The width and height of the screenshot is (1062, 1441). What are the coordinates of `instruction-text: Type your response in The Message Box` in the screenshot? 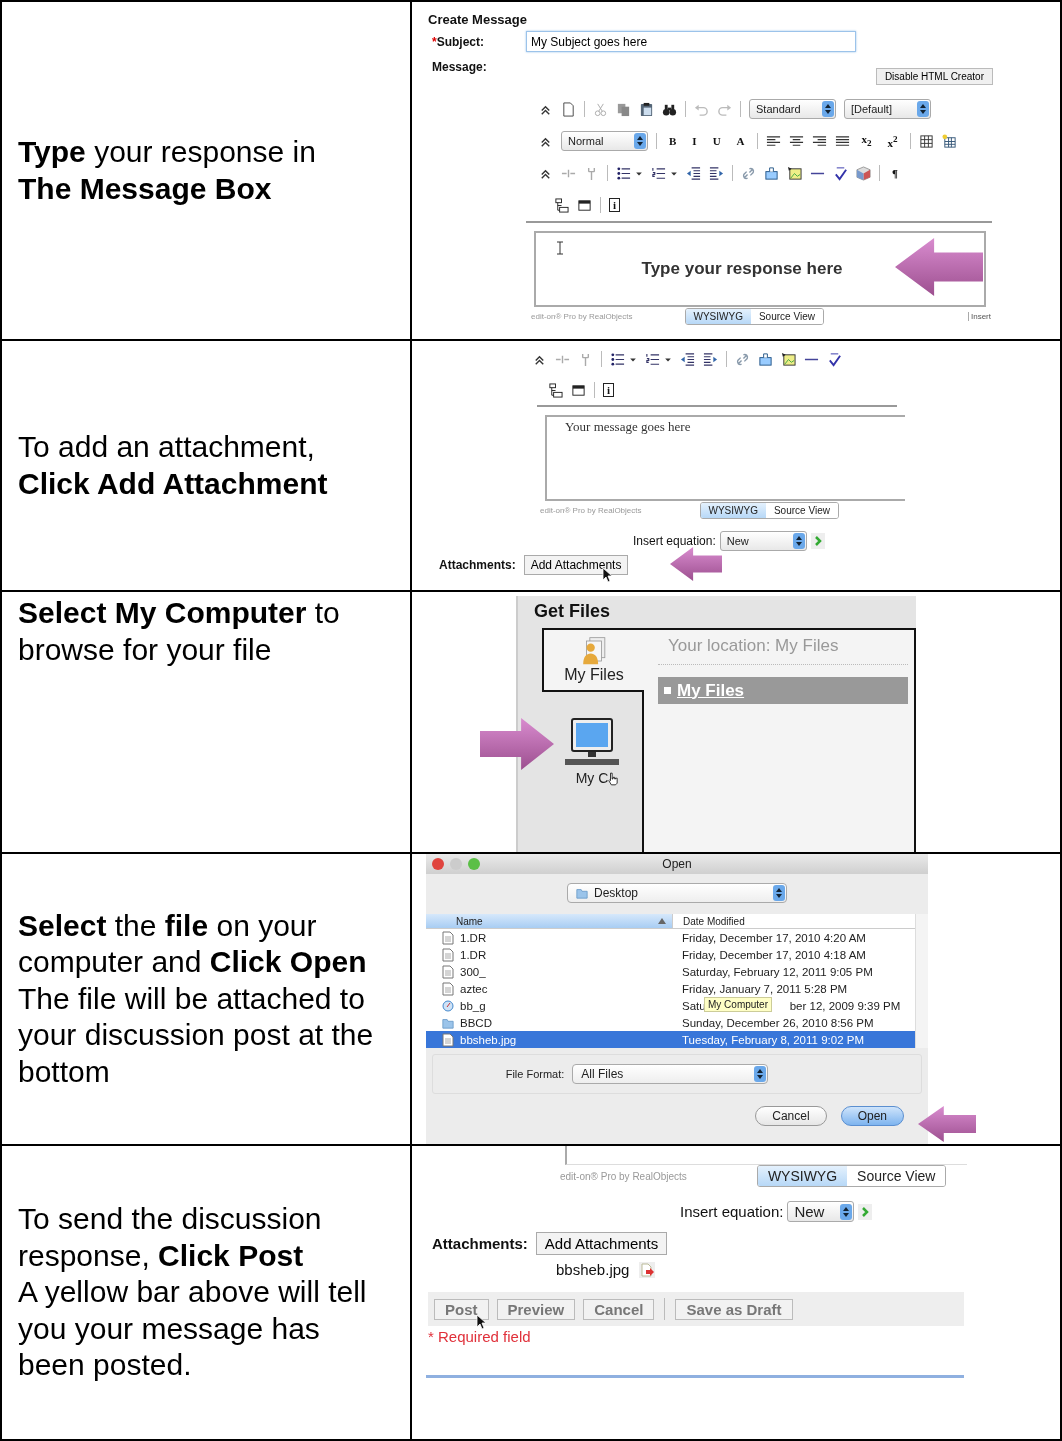 It's located at (167, 170).